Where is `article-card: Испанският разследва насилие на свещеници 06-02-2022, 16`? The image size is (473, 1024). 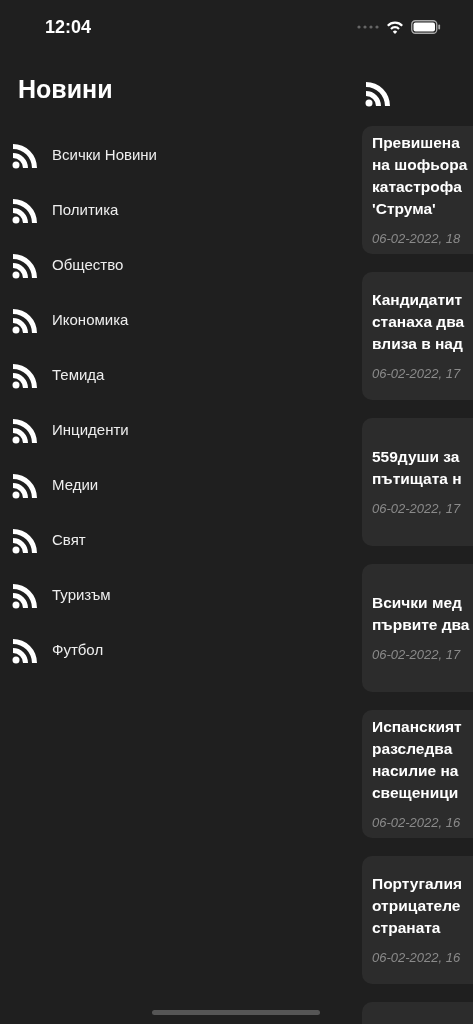 article-card: Испанският разследва насилие на свещеници 06-02-2022, 16 is located at coordinates (417, 774).